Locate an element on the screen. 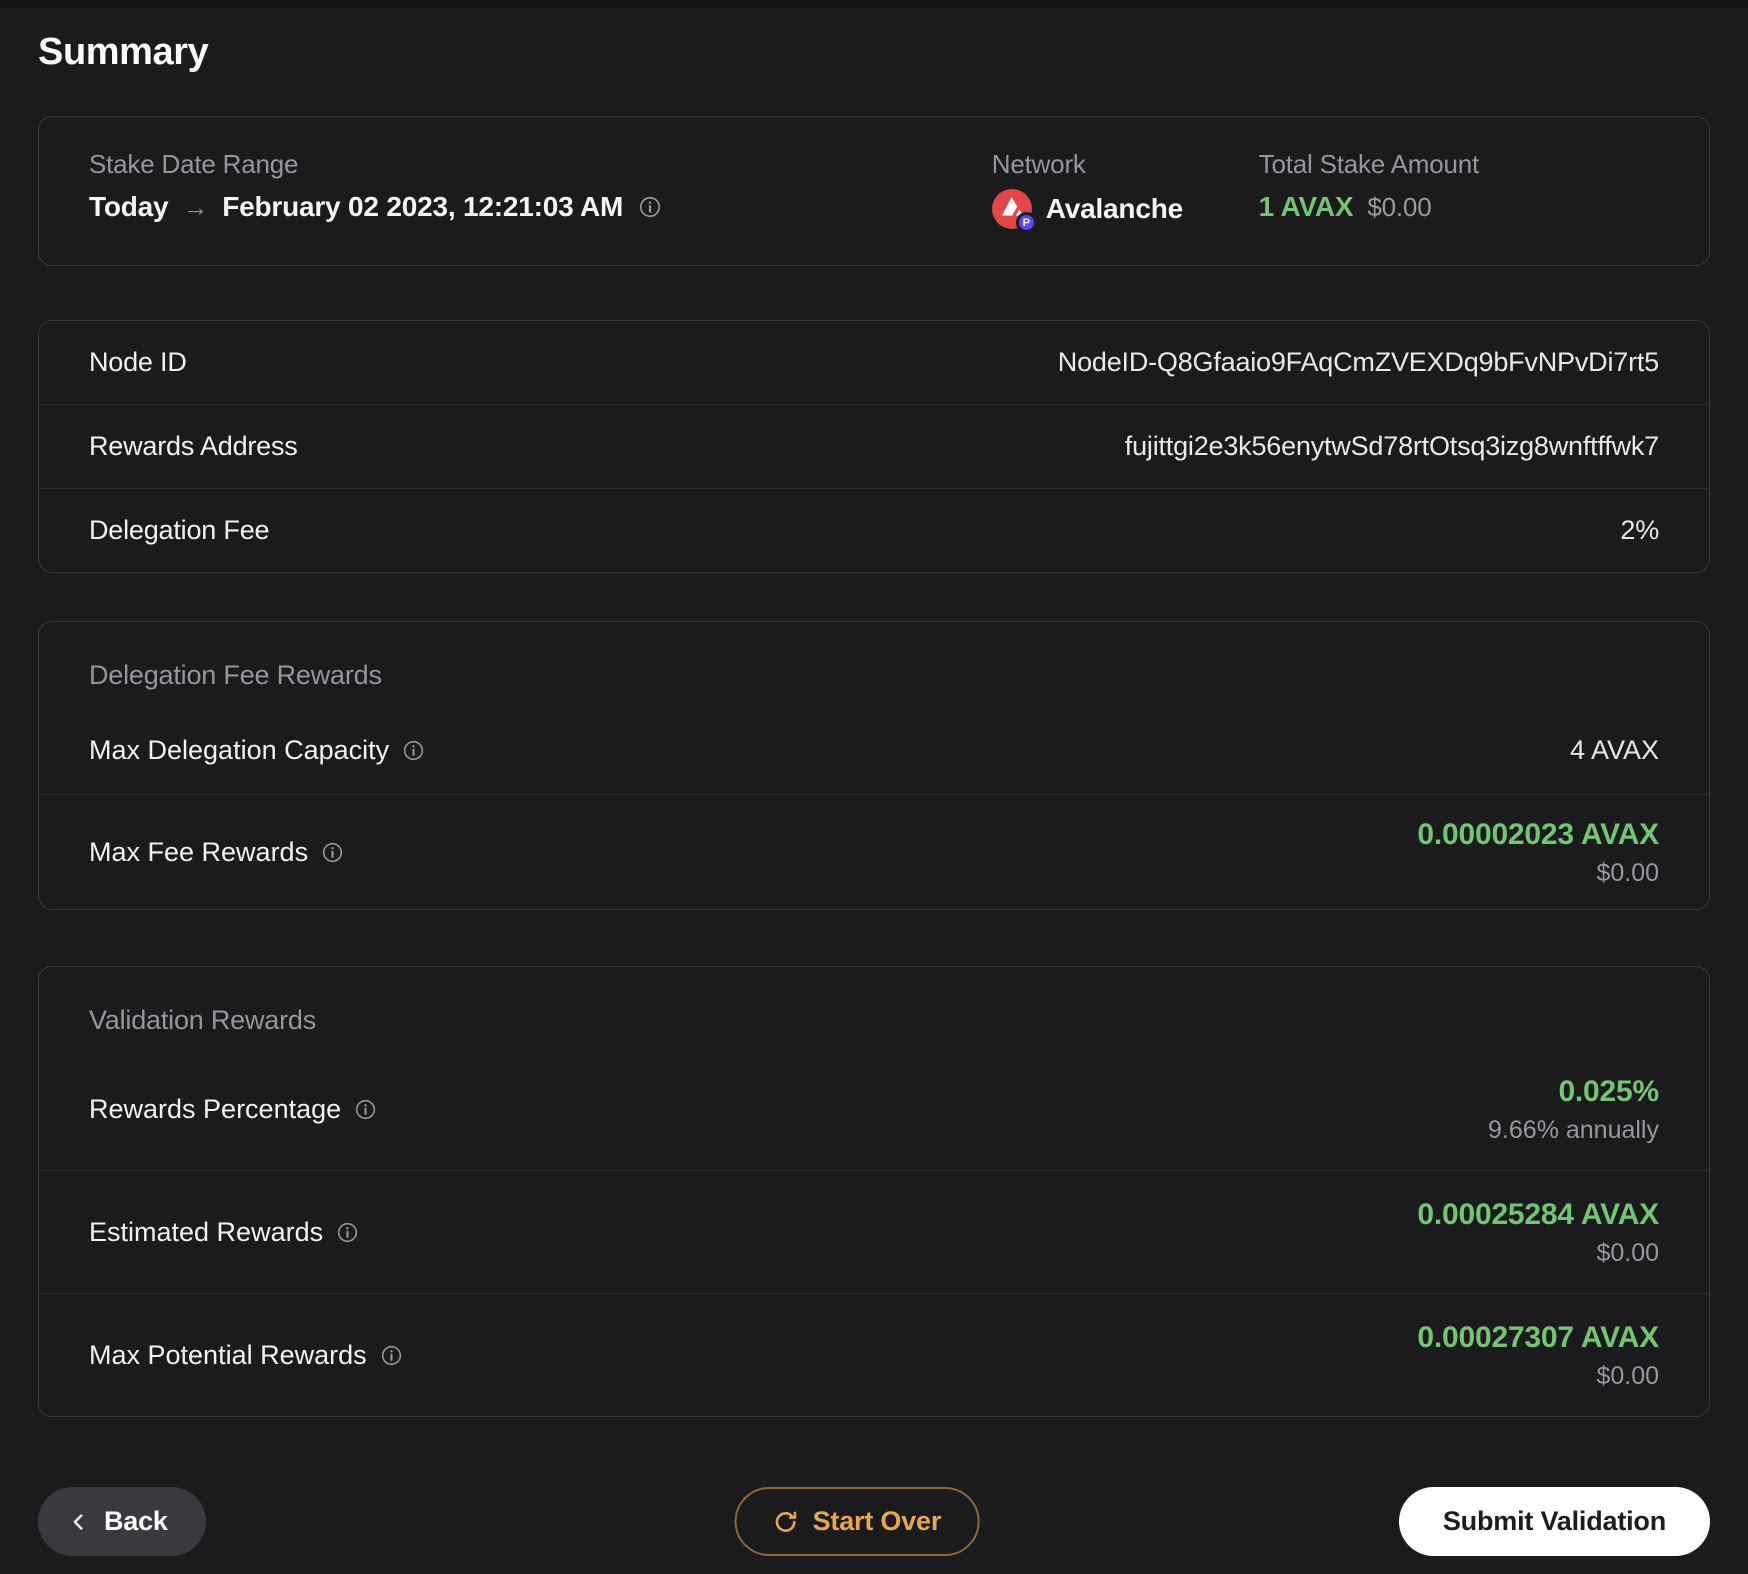 The height and width of the screenshot is (1574, 1748). chevron-left-icon is located at coordinates (79, 1522).